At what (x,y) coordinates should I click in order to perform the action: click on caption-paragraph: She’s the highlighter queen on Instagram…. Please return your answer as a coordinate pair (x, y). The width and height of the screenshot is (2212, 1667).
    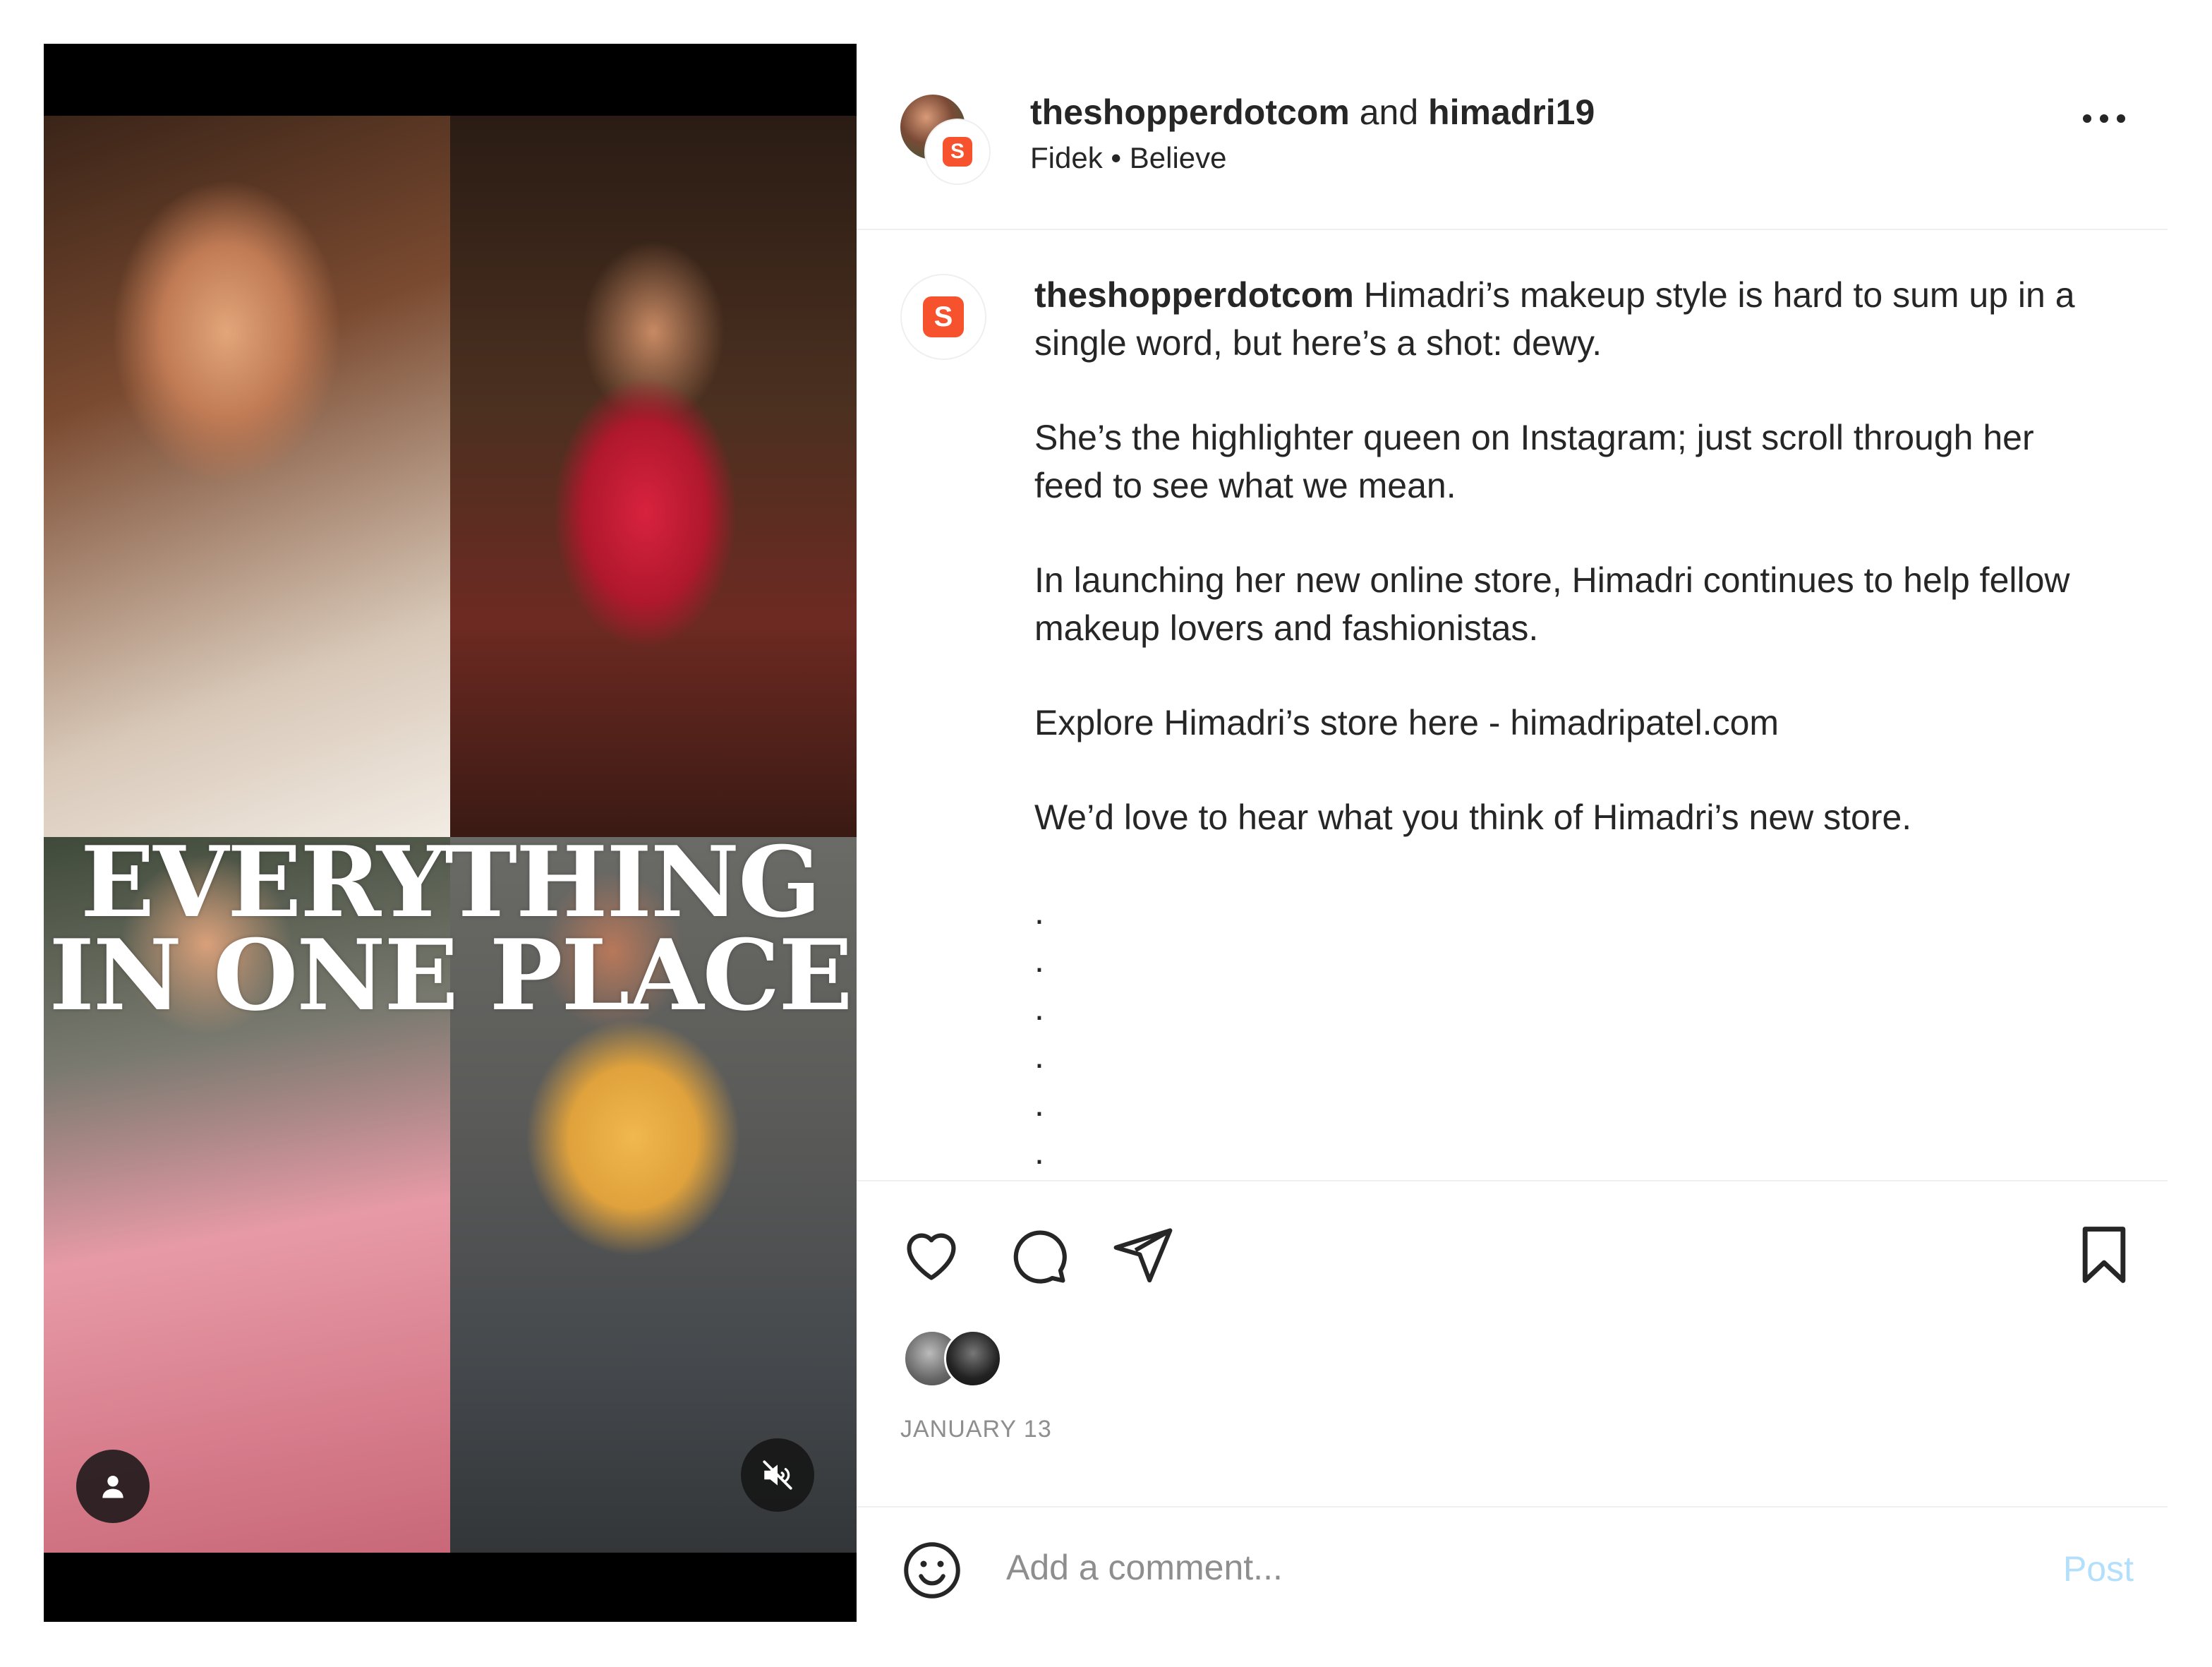
    Looking at the image, I should click on (1534, 461).